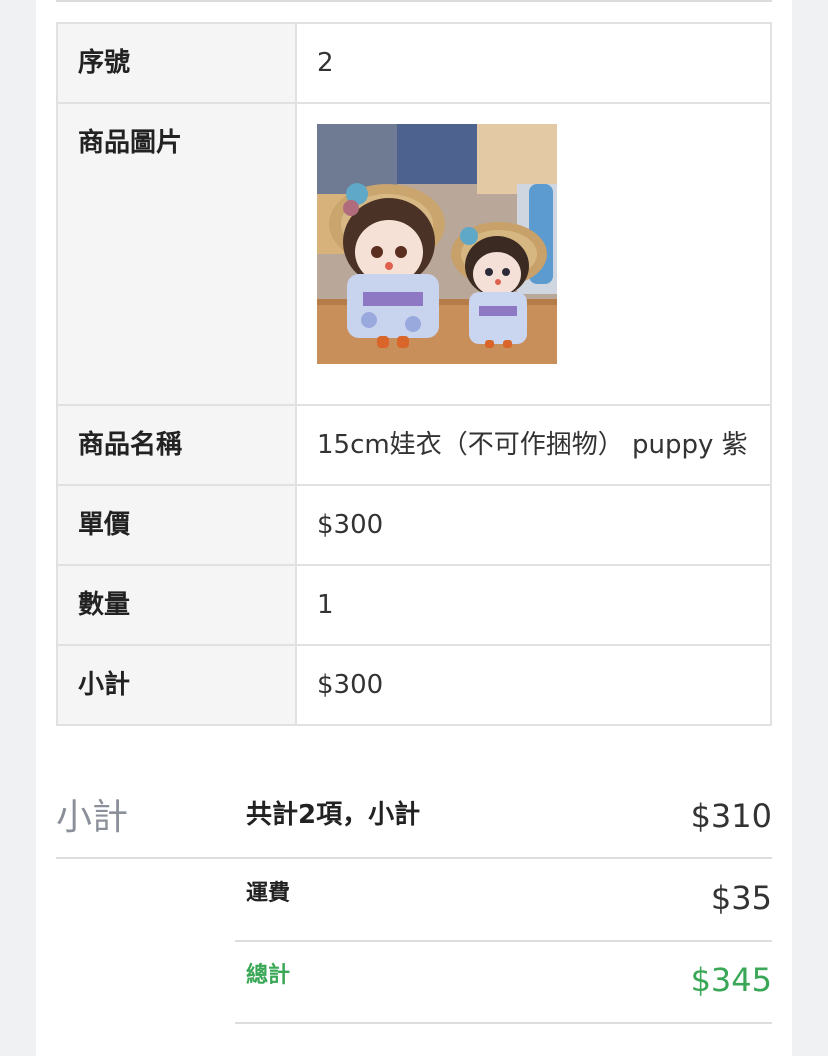  I want to click on table-row-index: 序號 2, so click(414, 63).